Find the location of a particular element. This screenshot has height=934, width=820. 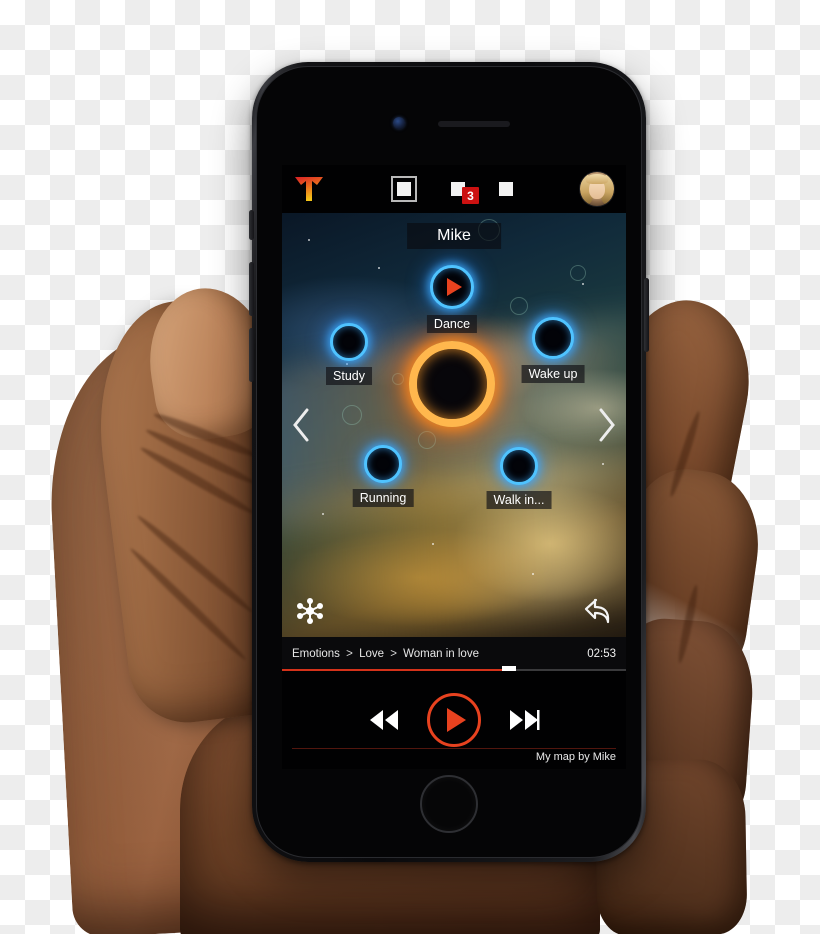

node-label: Running is located at coordinates (383, 498).